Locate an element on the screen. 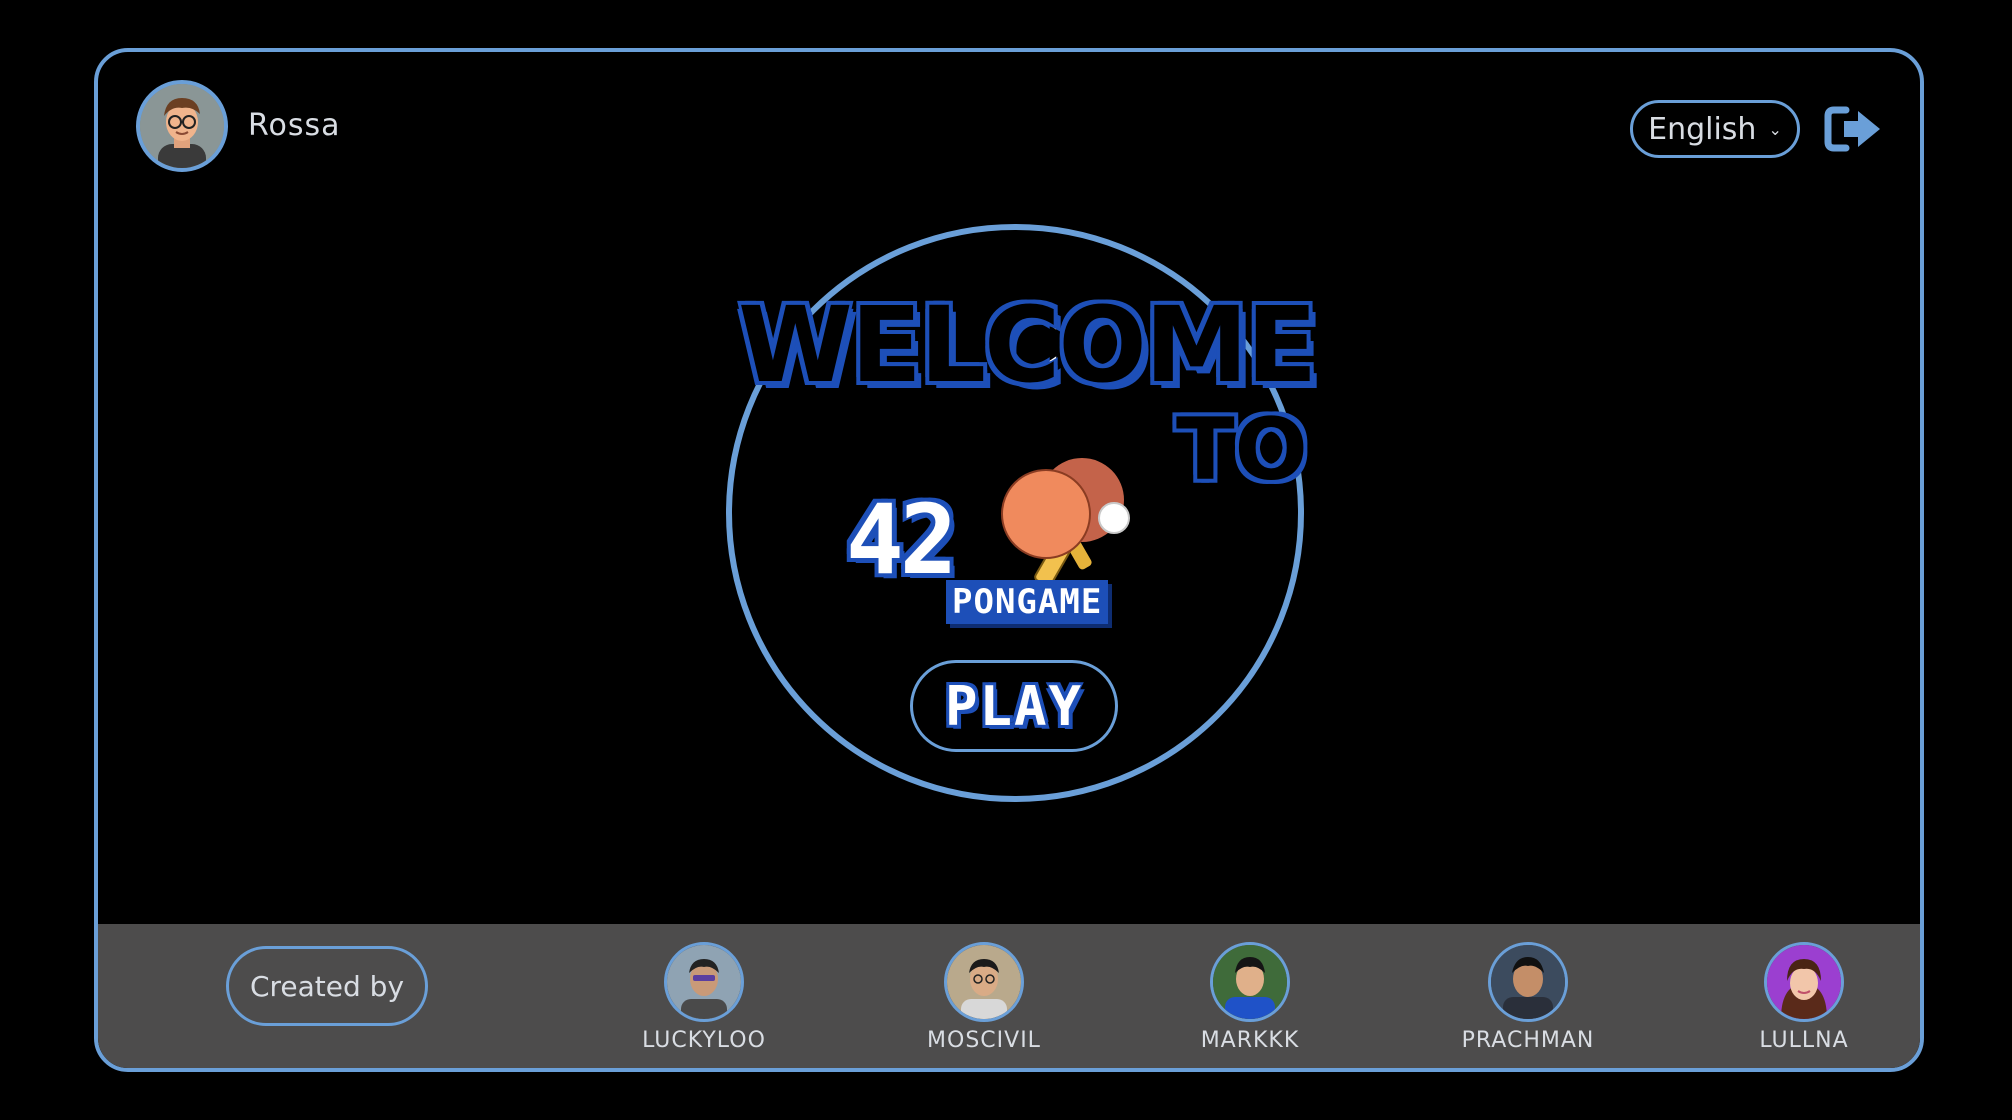 Image resolution: width=2012 pixels, height=1120 pixels. to-heading: TO is located at coordinates (1242, 450).